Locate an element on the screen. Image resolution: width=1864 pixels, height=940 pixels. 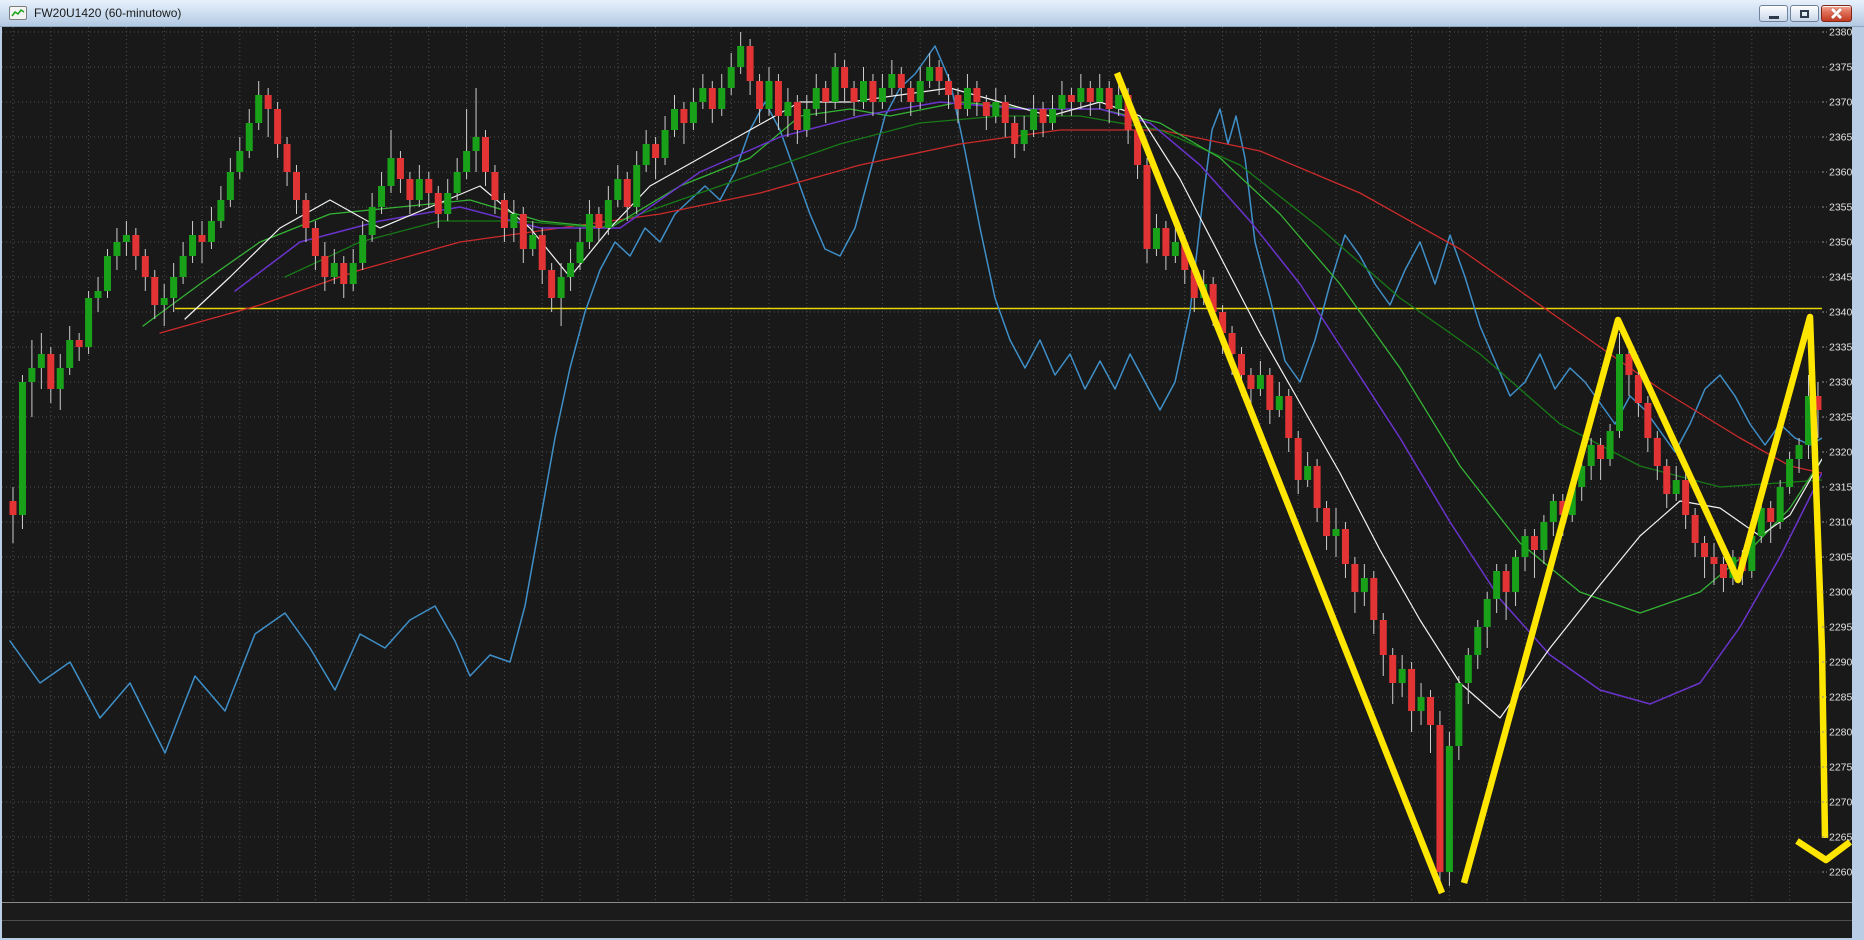
minimize-icon is located at coordinates (1773, 17).